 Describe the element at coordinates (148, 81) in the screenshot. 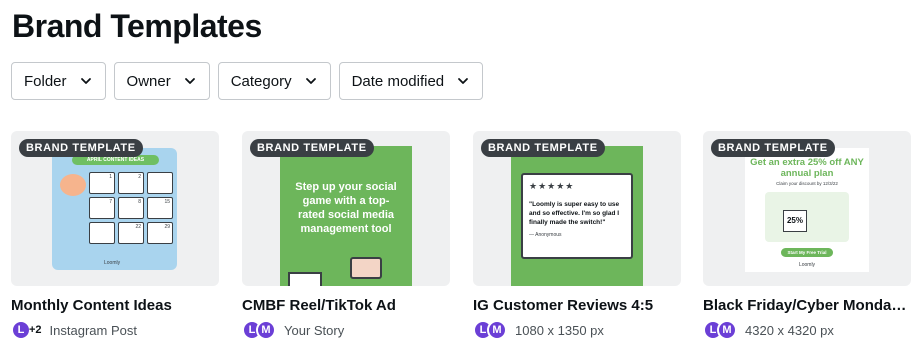

I see `owner-filter-label: Owner` at that location.